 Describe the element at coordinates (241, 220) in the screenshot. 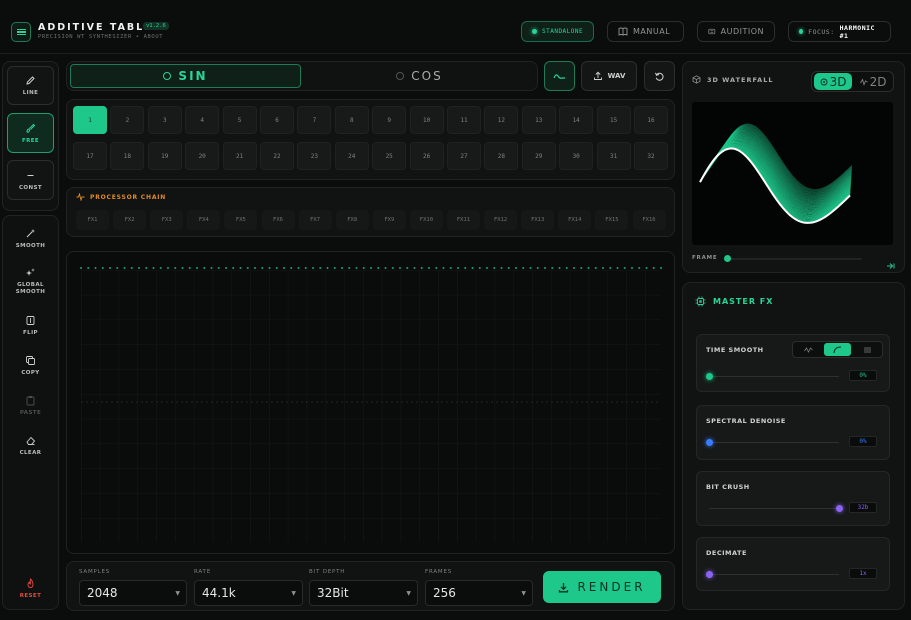

I see `fx-slot: FX5` at that location.